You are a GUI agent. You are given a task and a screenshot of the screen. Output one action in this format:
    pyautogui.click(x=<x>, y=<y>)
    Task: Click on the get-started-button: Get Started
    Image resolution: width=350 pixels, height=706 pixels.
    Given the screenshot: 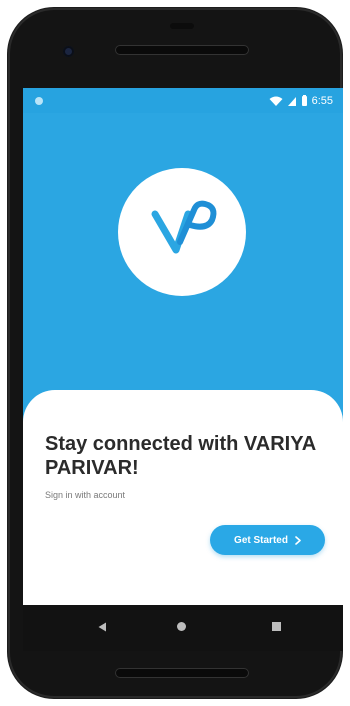 What is the action you would take?
    pyautogui.click(x=267, y=540)
    